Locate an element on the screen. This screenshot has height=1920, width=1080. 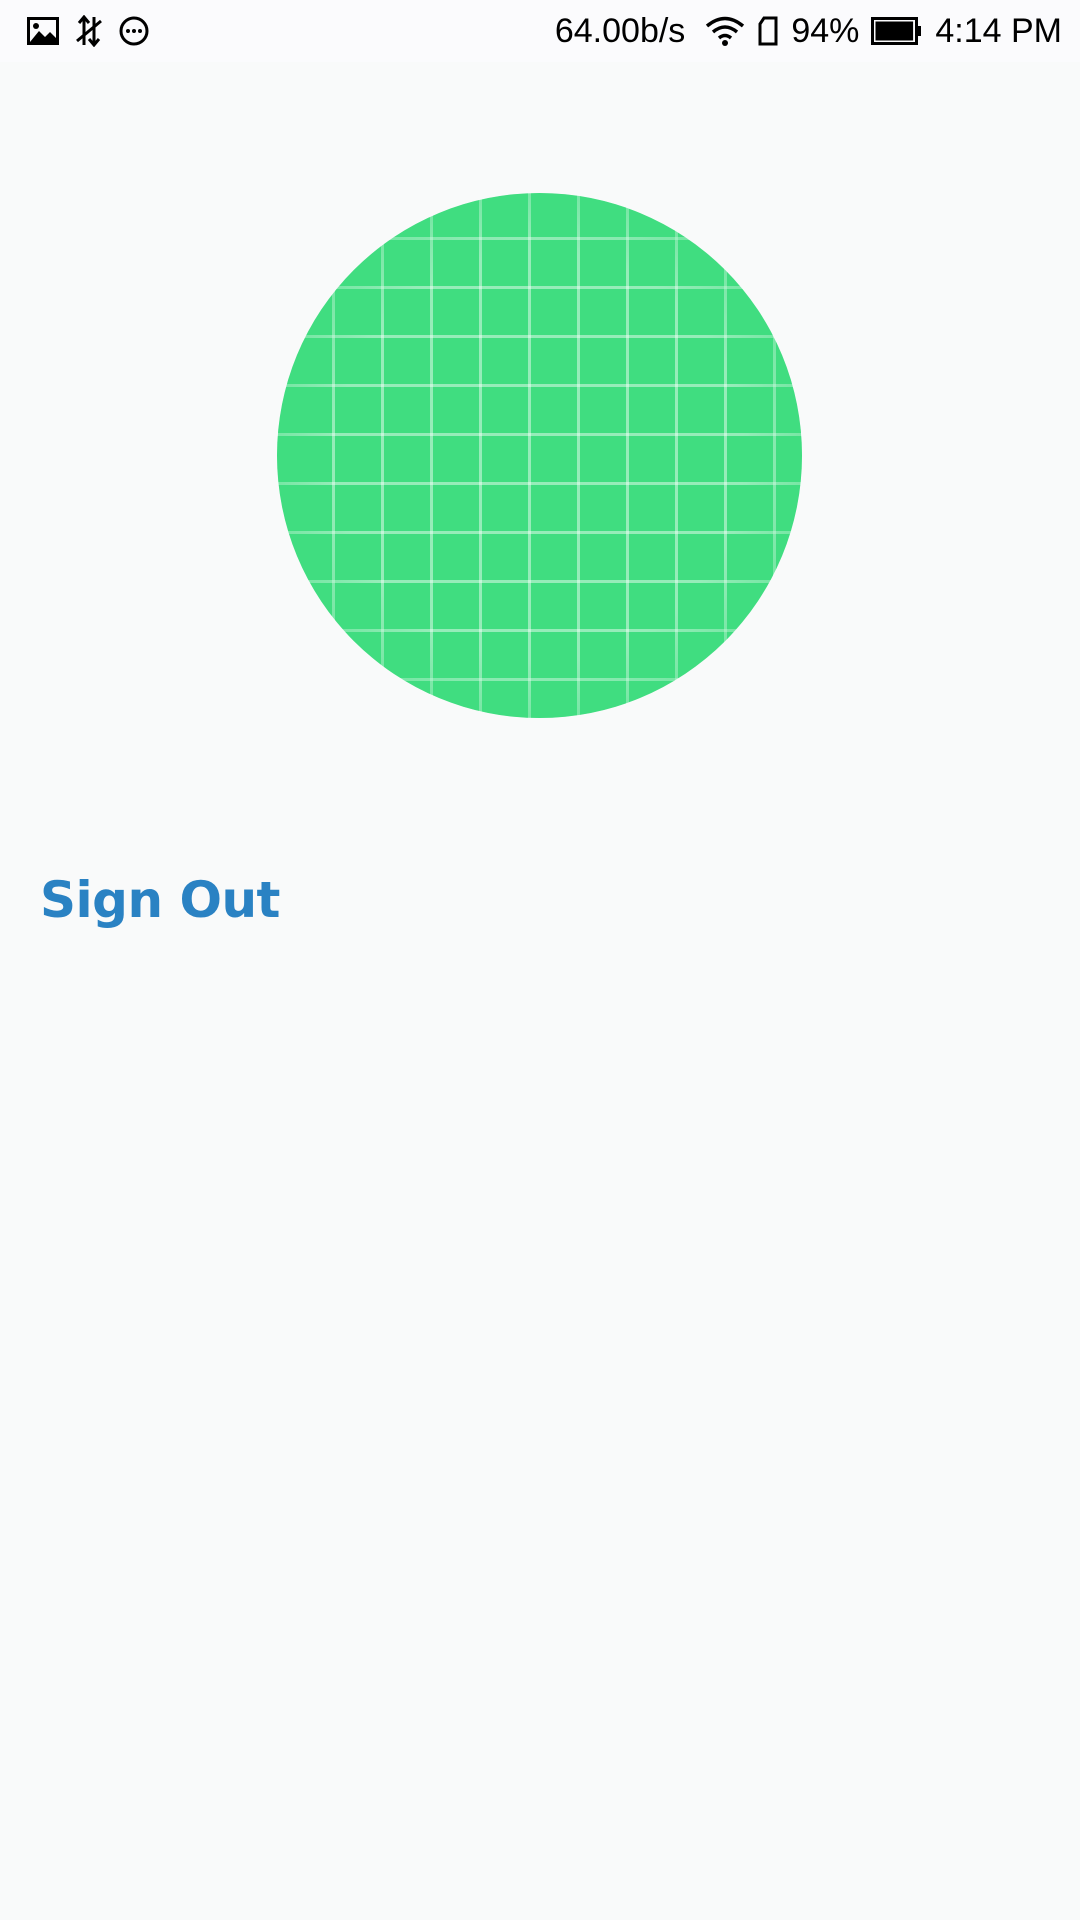
image-icon is located at coordinates (43, 31).